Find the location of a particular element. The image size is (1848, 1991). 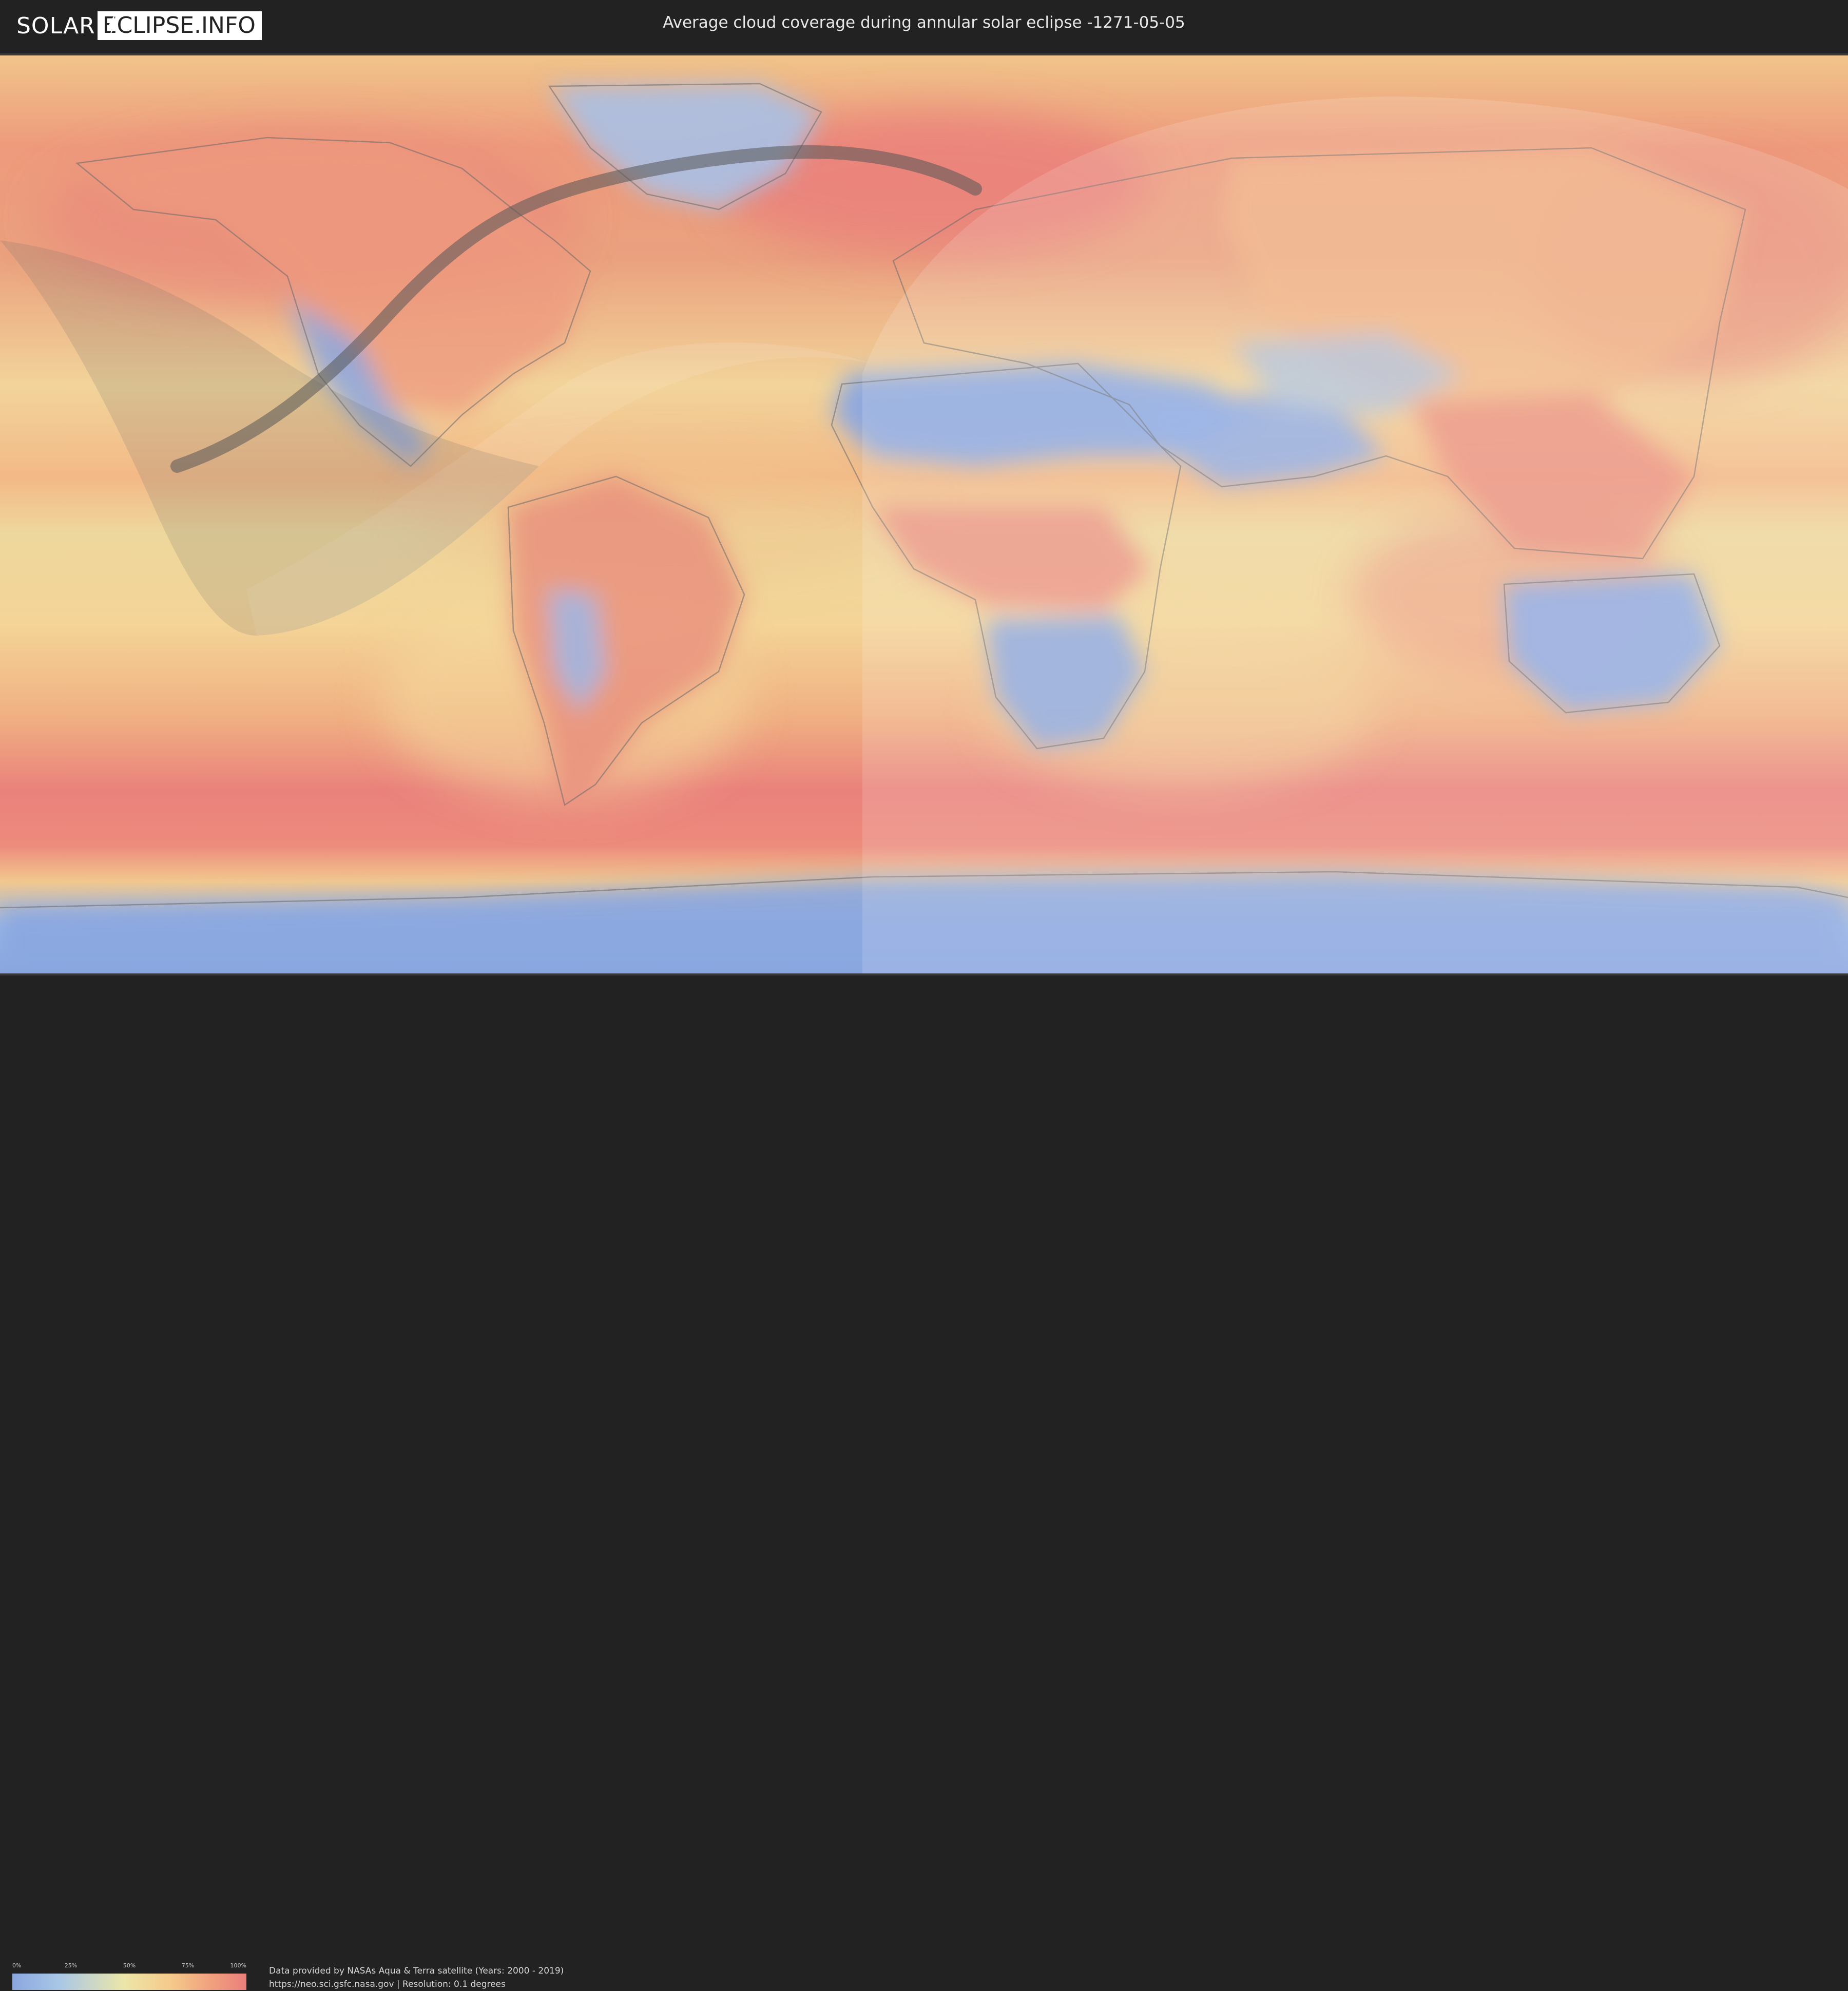

legend-tick-100: 100% is located at coordinates (238, 1966).